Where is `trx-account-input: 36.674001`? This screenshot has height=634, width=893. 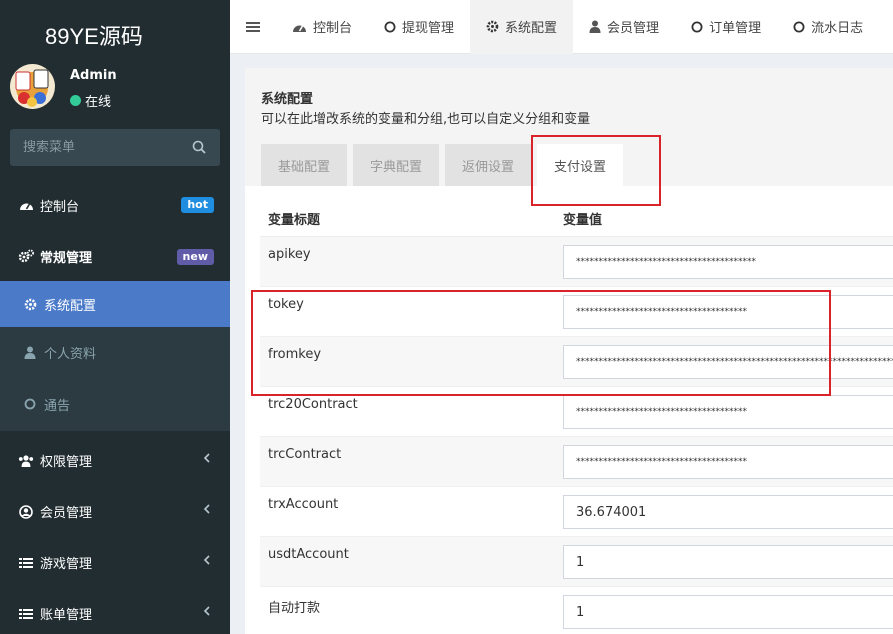
trx-account-input: 36.674001 is located at coordinates (728, 512).